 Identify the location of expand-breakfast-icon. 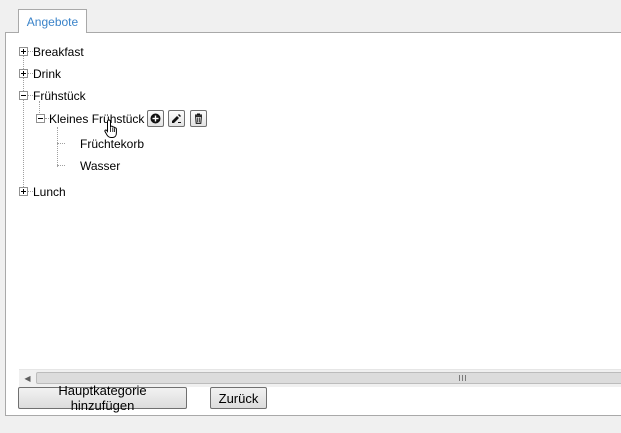
(23, 51).